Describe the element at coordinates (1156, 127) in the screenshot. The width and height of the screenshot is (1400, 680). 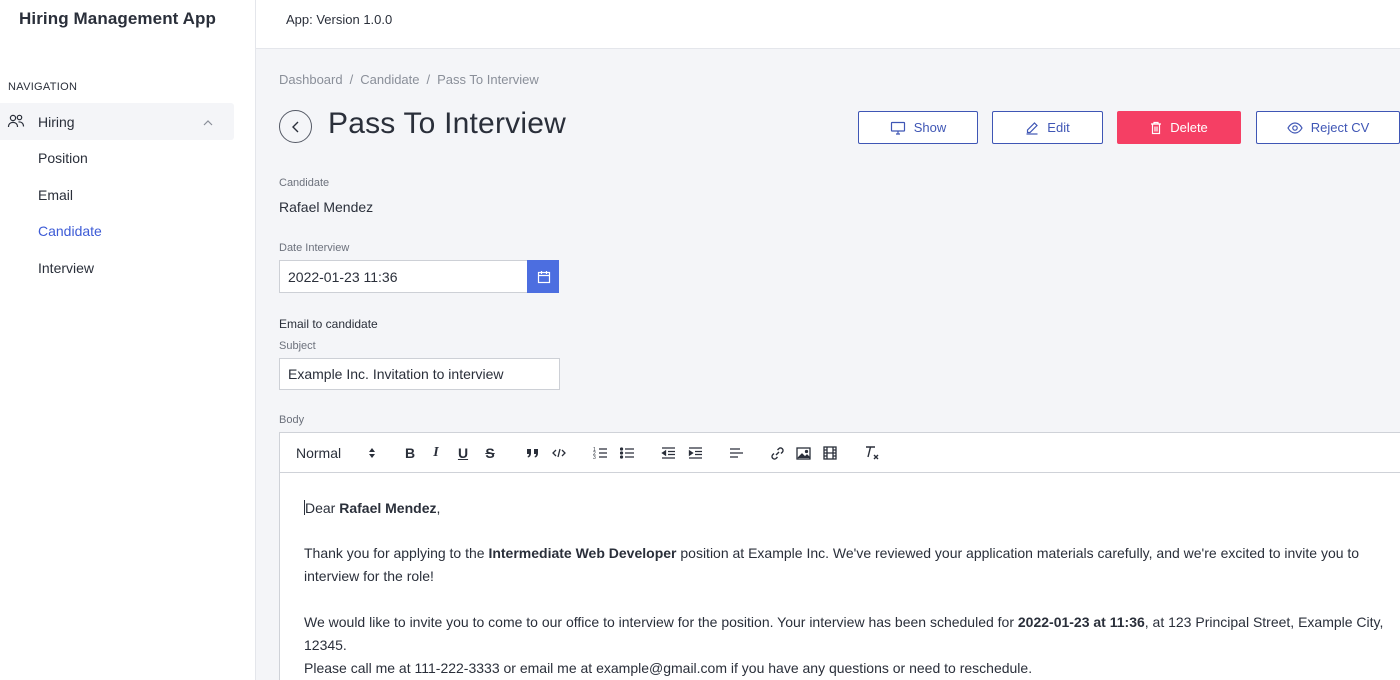
I see `trash-icon` at that location.